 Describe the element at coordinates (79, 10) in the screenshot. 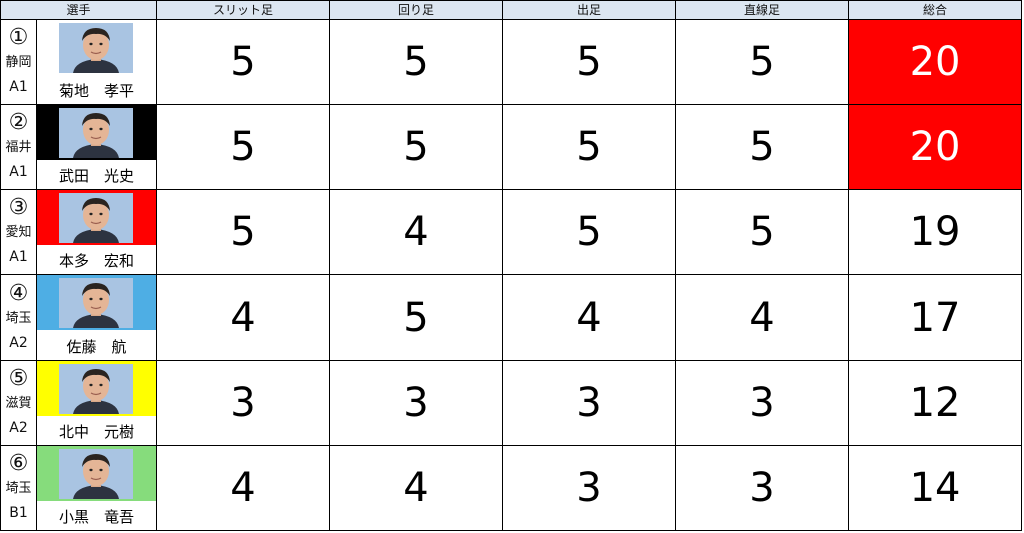

I see `header-racer: 選手` at that location.